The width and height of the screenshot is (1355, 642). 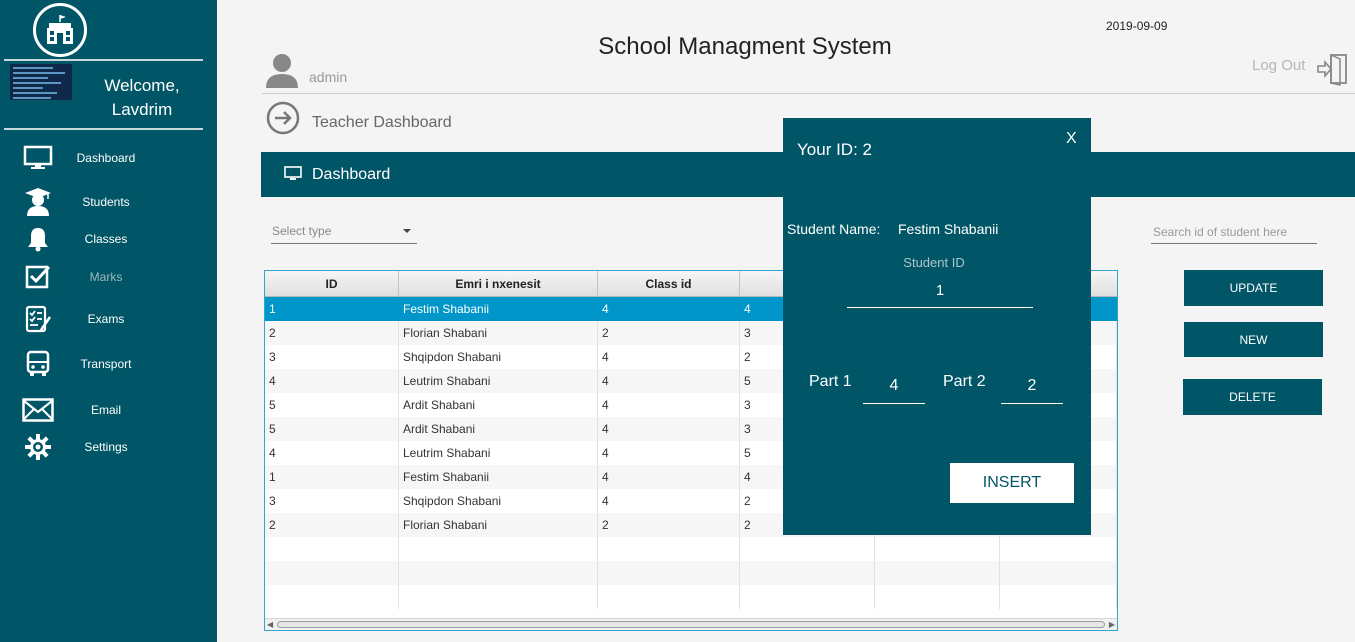 What do you see at coordinates (302, 231) in the screenshot?
I see `select-type-label: Select type` at bounding box center [302, 231].